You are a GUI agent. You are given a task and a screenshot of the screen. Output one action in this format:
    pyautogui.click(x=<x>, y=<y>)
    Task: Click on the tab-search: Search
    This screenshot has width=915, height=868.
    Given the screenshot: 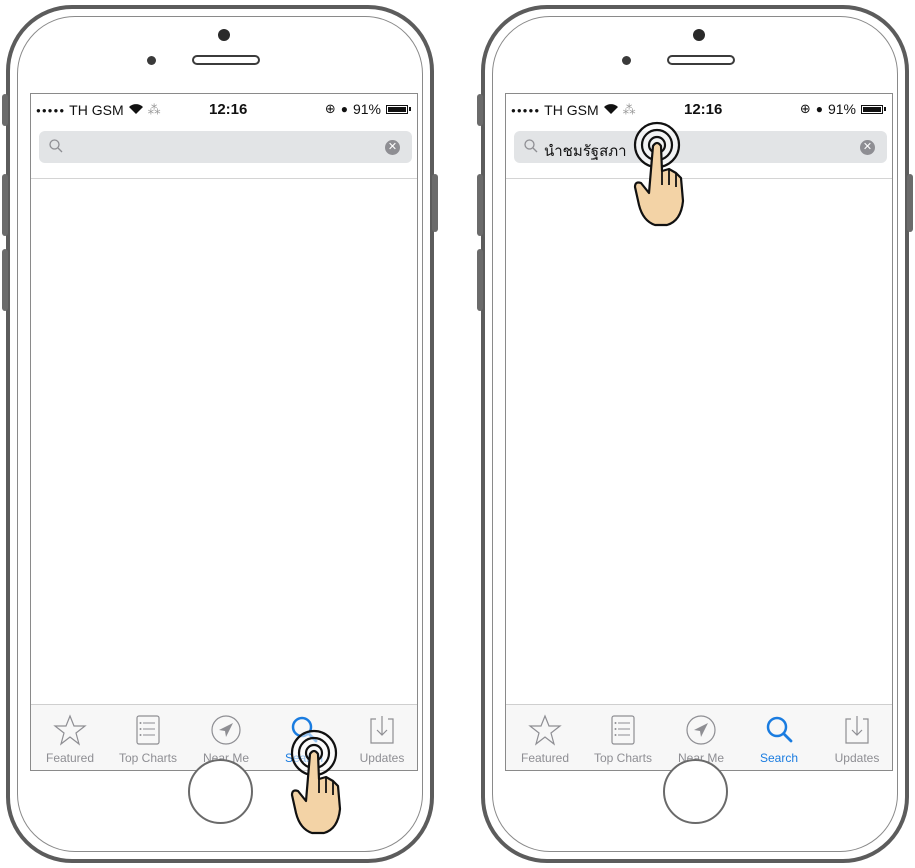 What is the action you would take?
    pyautogui.click(x=779, y=737)
    